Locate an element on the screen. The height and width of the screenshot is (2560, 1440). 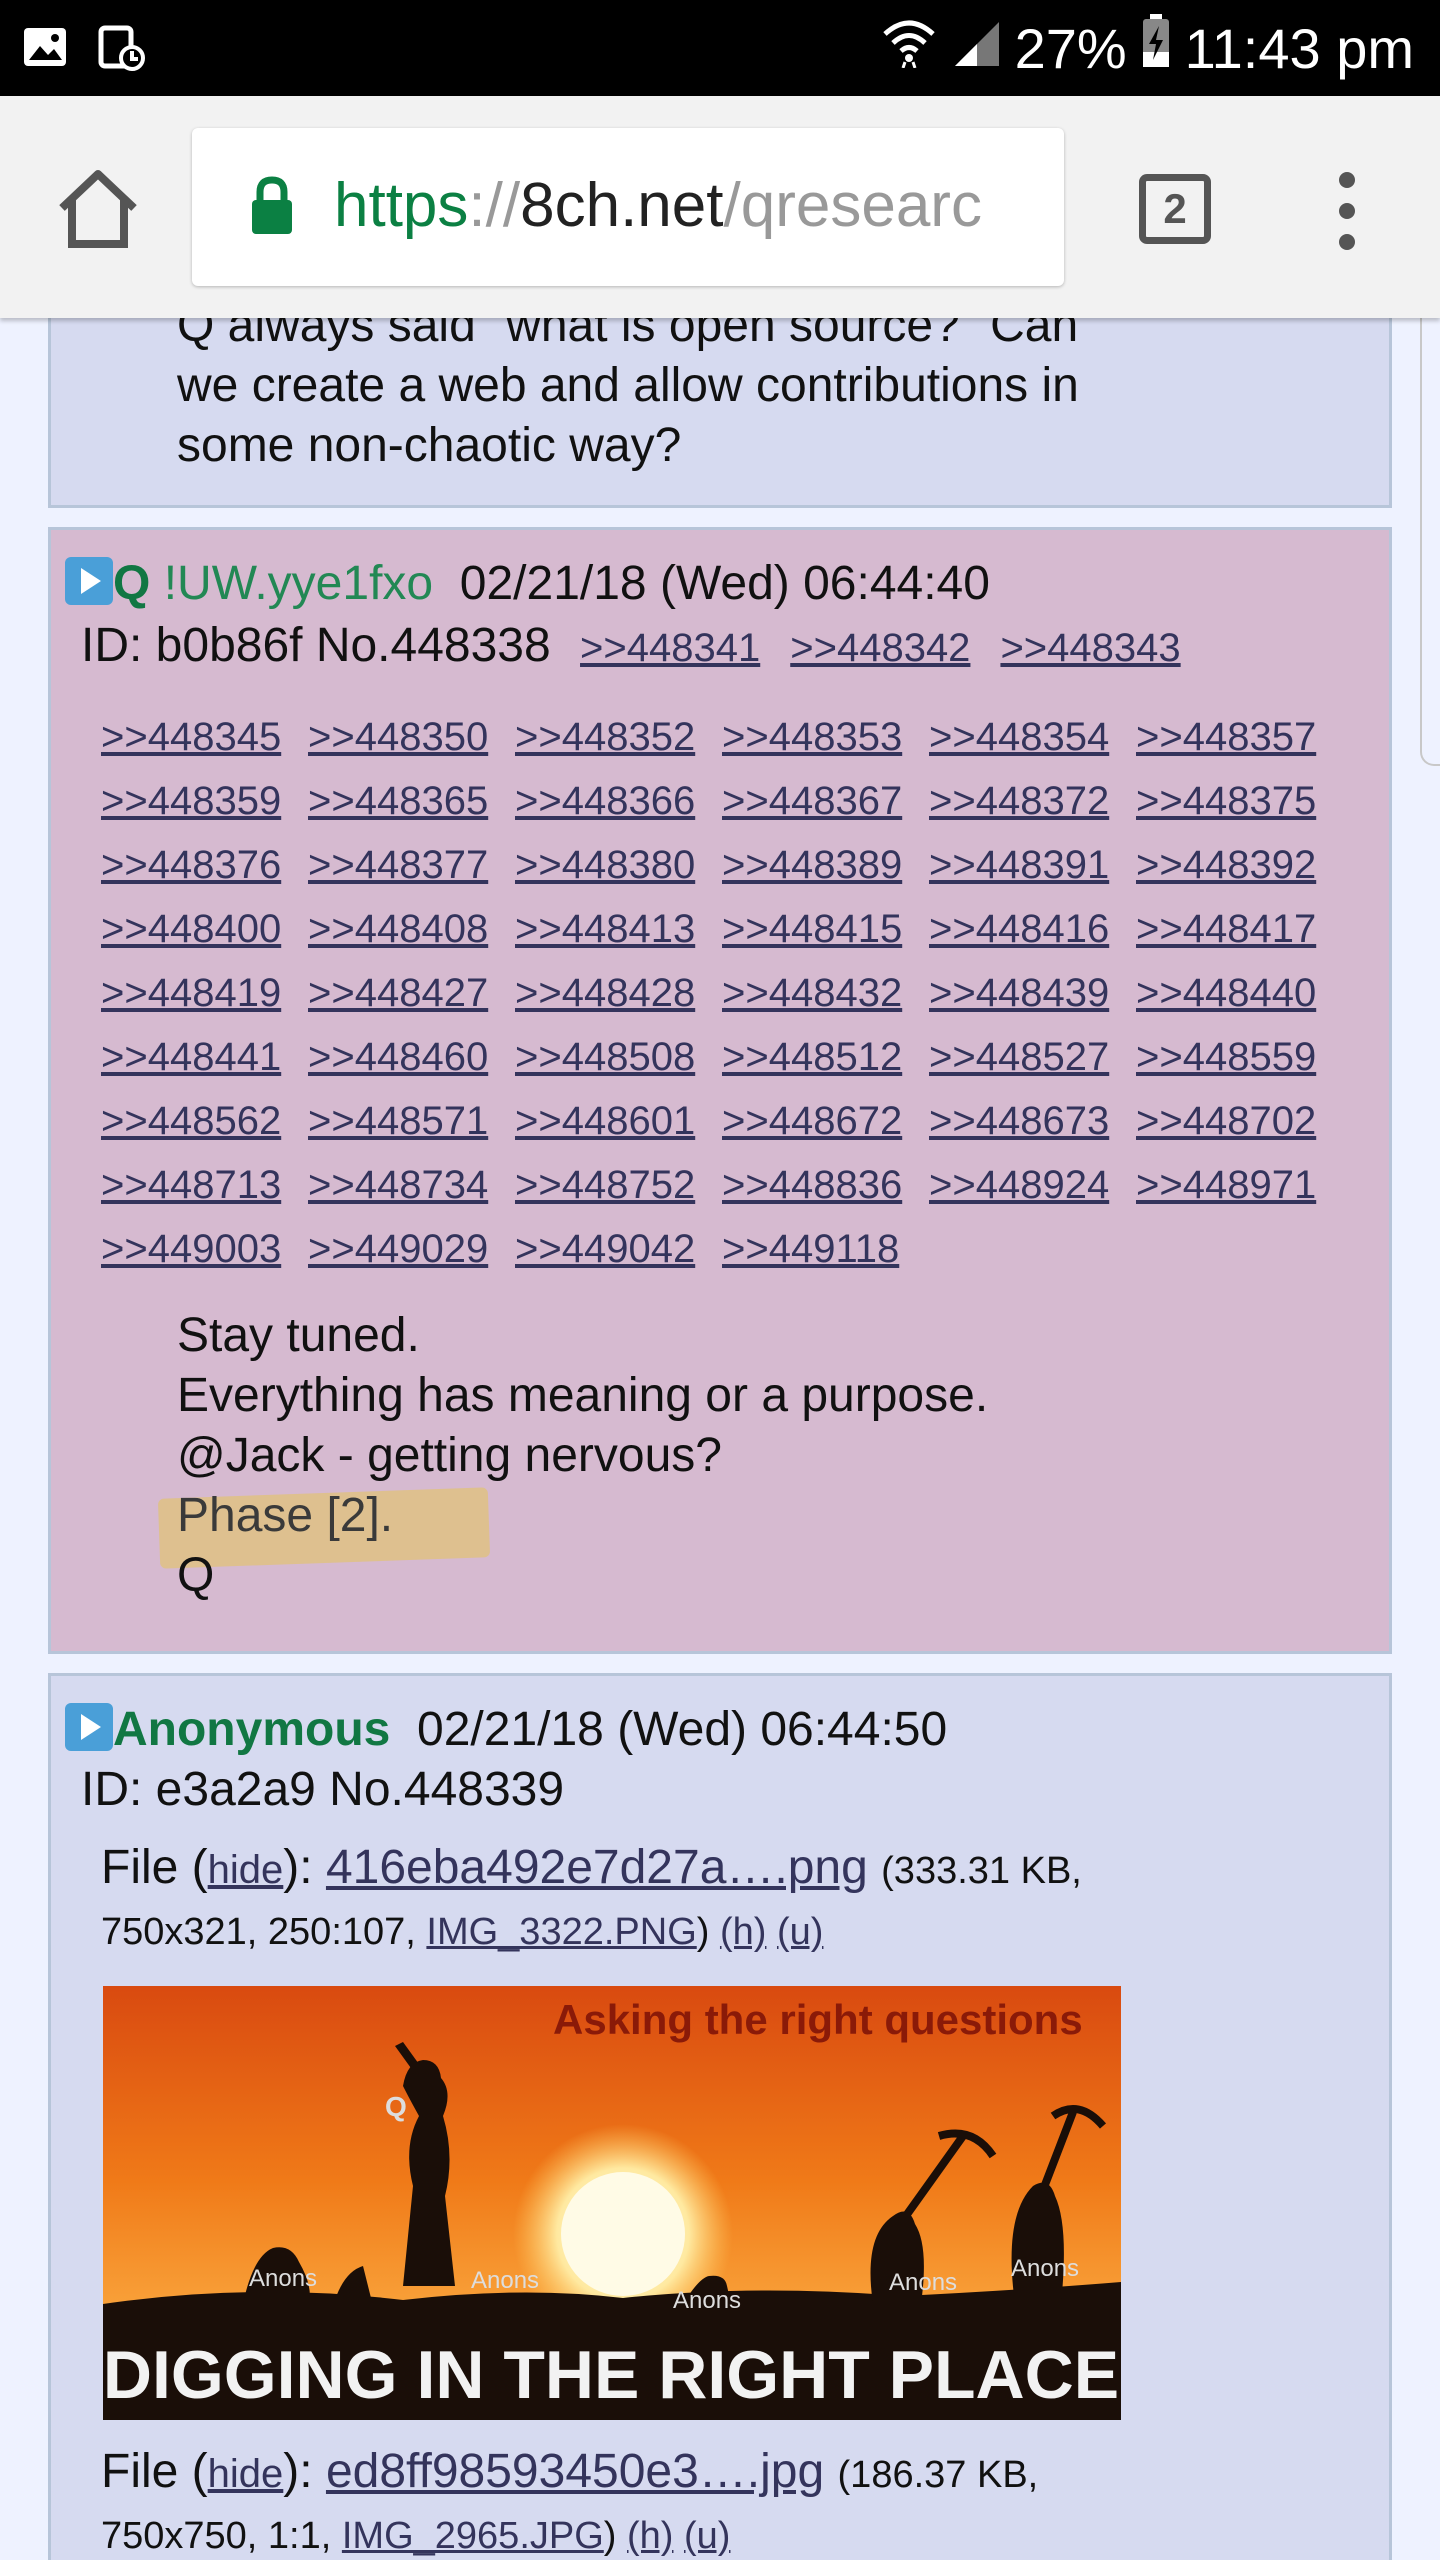
backlink: >>448562 is located at coordinates (204, 1121).